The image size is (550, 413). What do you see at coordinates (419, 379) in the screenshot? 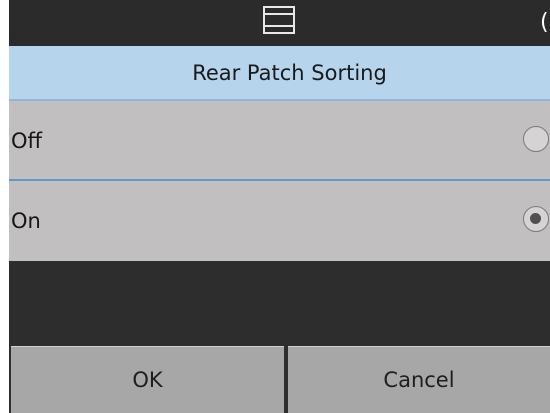
I see `cancel-button: Cancel` at bounding box center [419, 379].